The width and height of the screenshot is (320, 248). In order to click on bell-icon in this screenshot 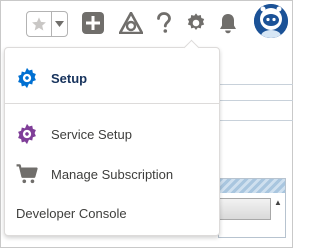, I will do `click(228, 23)`.